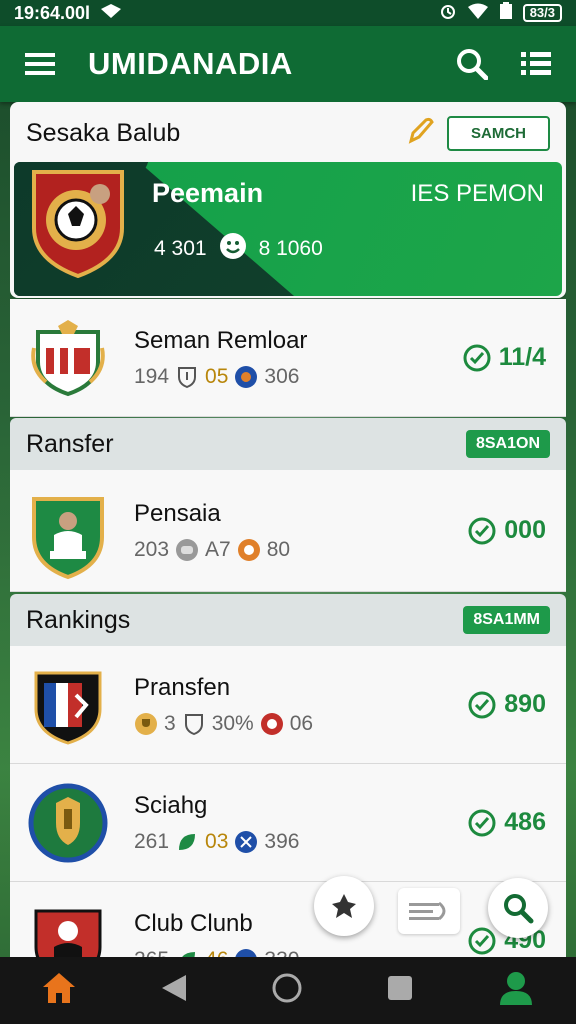 Image resolution: width=576 pixels, height=1024 pixels. I want to click on app-bar: UMIDANADIA, so click(288, 64).